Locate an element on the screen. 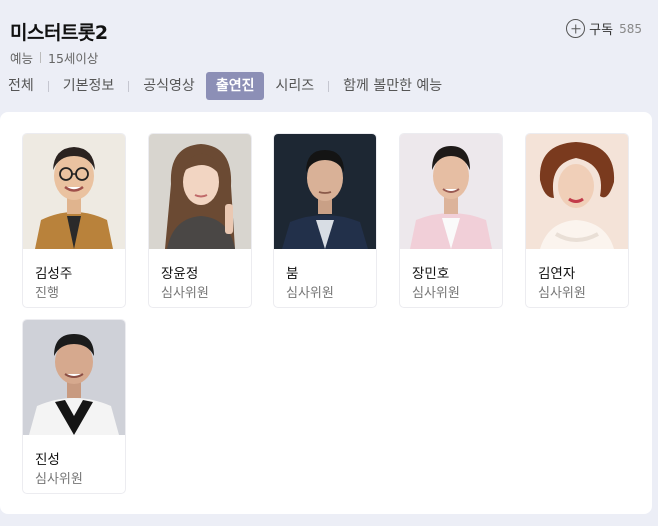 This screenshot has width=658, height=526. cast-card: 진성 심사위원 is located at coordinates (74, 406).